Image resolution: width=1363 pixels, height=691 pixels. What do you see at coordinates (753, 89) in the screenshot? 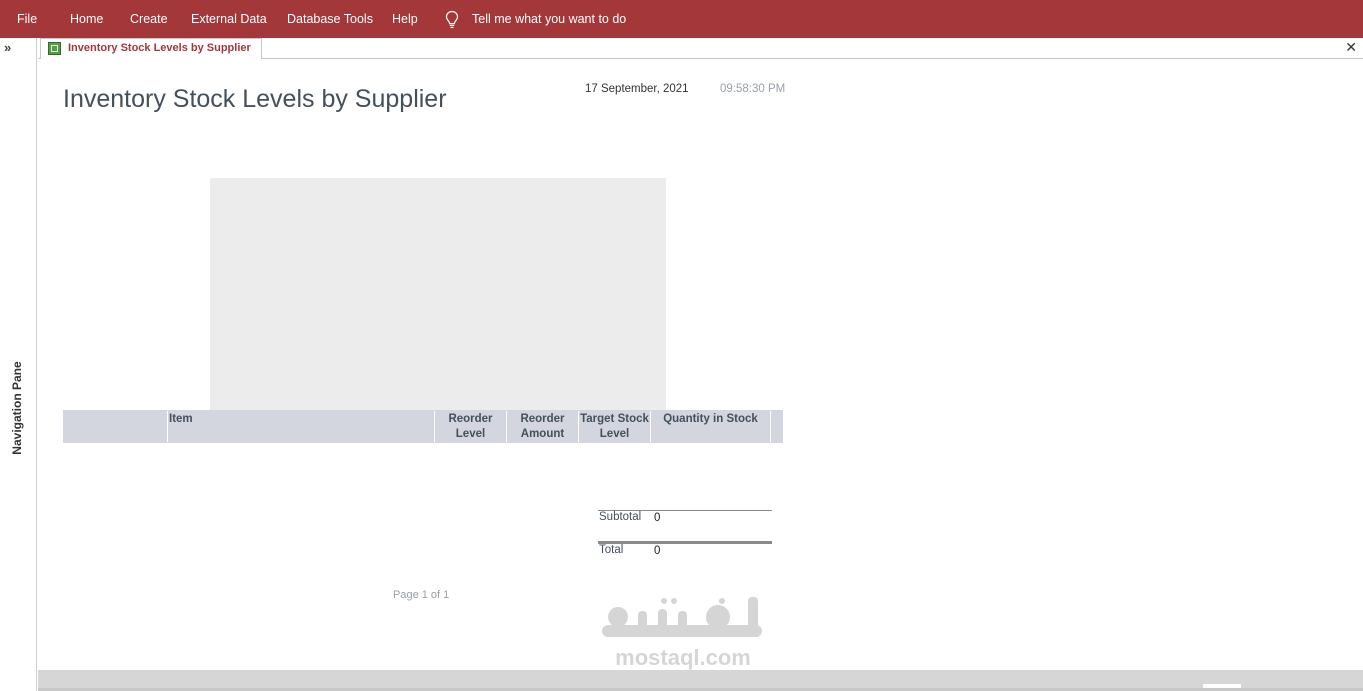
I see `report-time: 09:58:30 PM` at bounding box center [753, 89].